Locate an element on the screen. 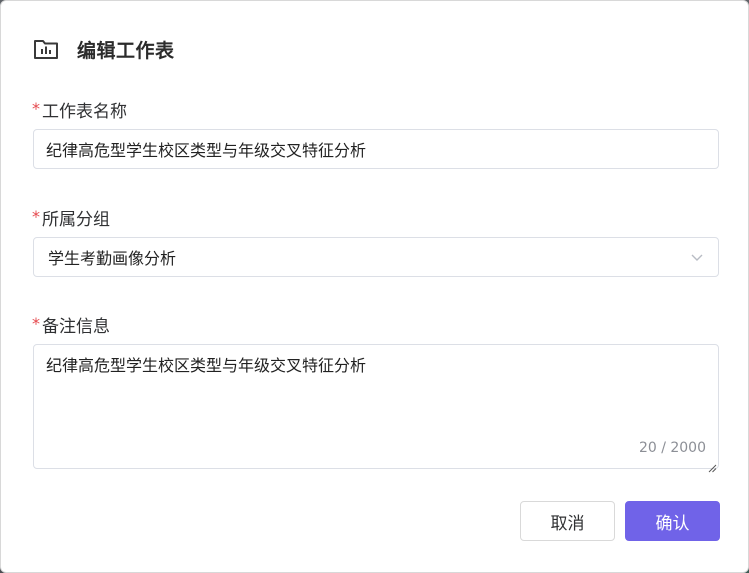 The width and height of the screenshot is (749, 573). cancel-button: 取消 is located at coordinates (567, 521).